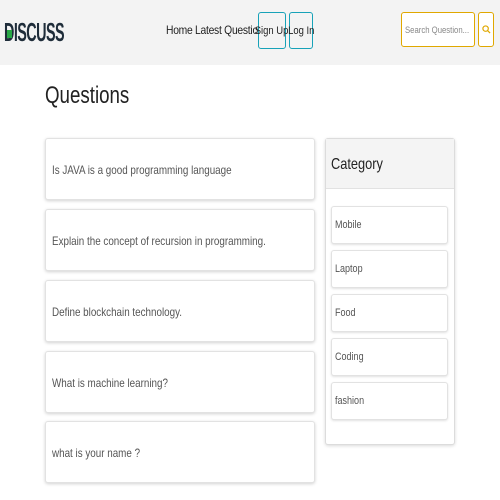  Describe the element at coordinates (180, 382) in the screenshot. I see `question-card: What is machine learning?` at that location.